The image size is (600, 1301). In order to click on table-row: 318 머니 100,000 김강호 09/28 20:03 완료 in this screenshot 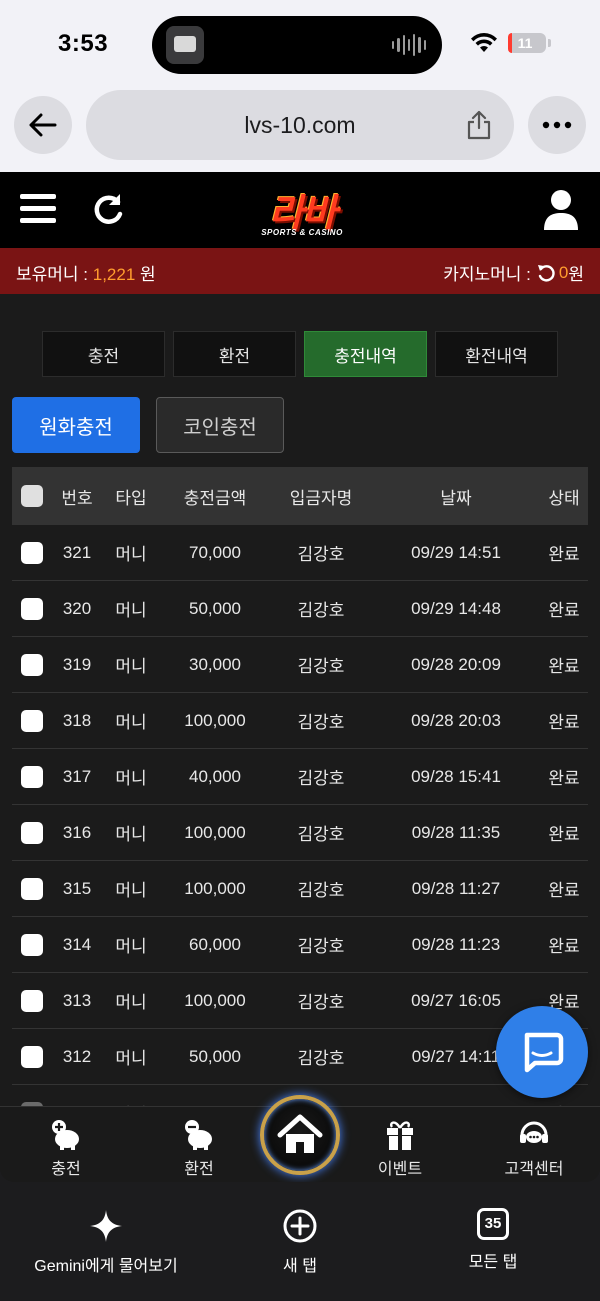, I will do `click(300, 721)`.